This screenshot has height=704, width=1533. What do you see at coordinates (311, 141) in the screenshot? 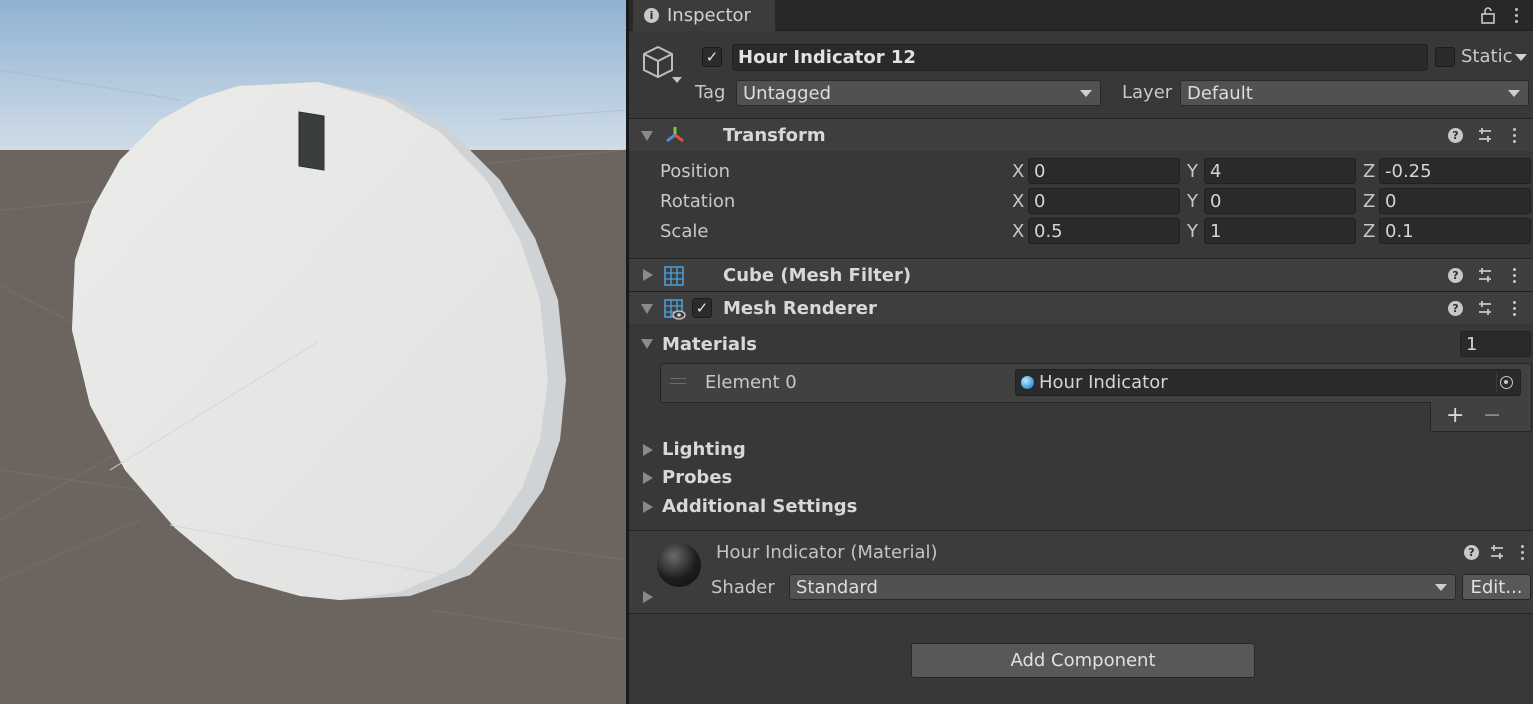
I see `hour-indicator` at bounding box center [311, 141].